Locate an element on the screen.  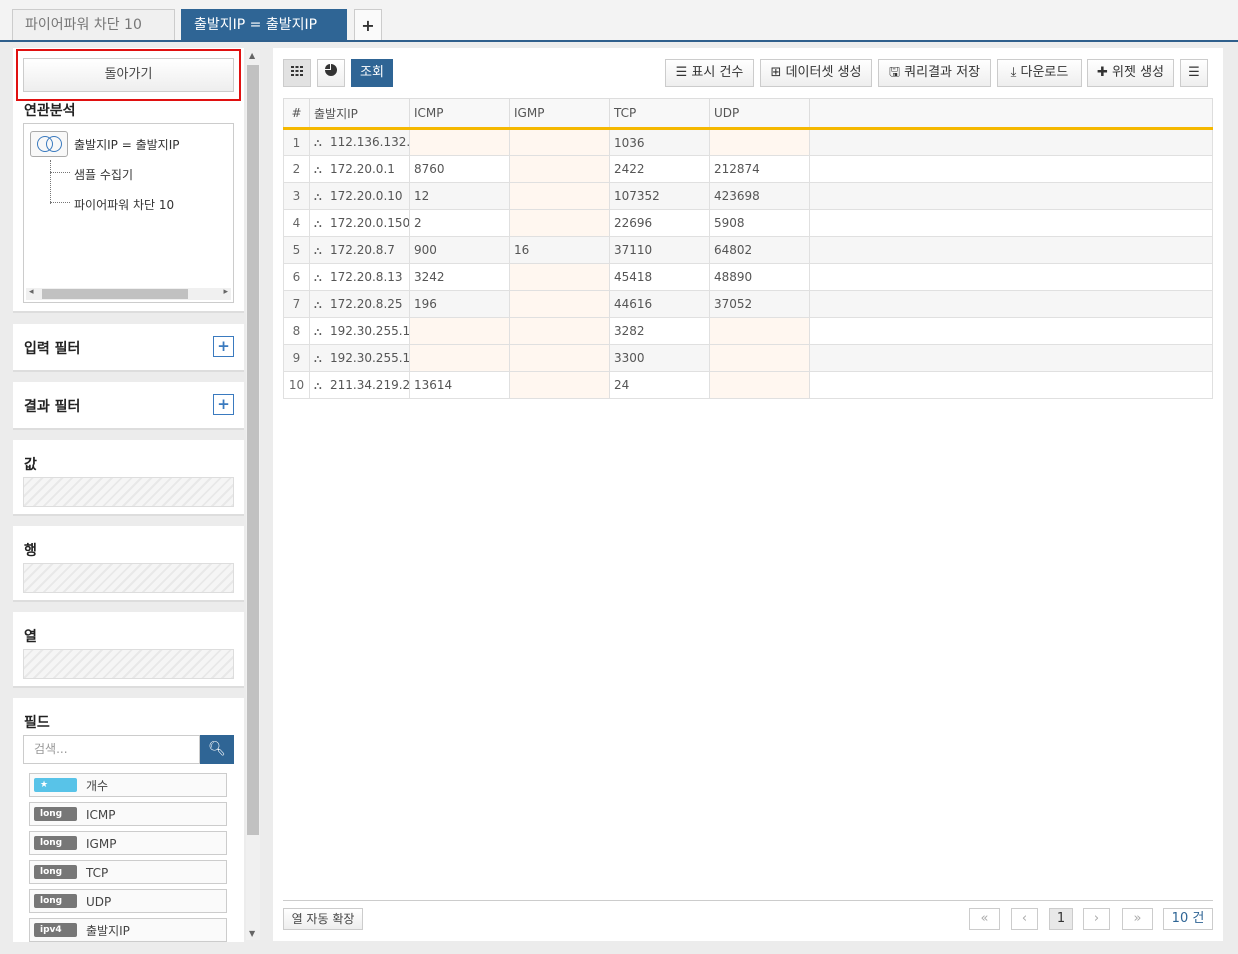
tab-source-ip-join: 출발지IP = 출발지IP is located at coordinates (264, 24).